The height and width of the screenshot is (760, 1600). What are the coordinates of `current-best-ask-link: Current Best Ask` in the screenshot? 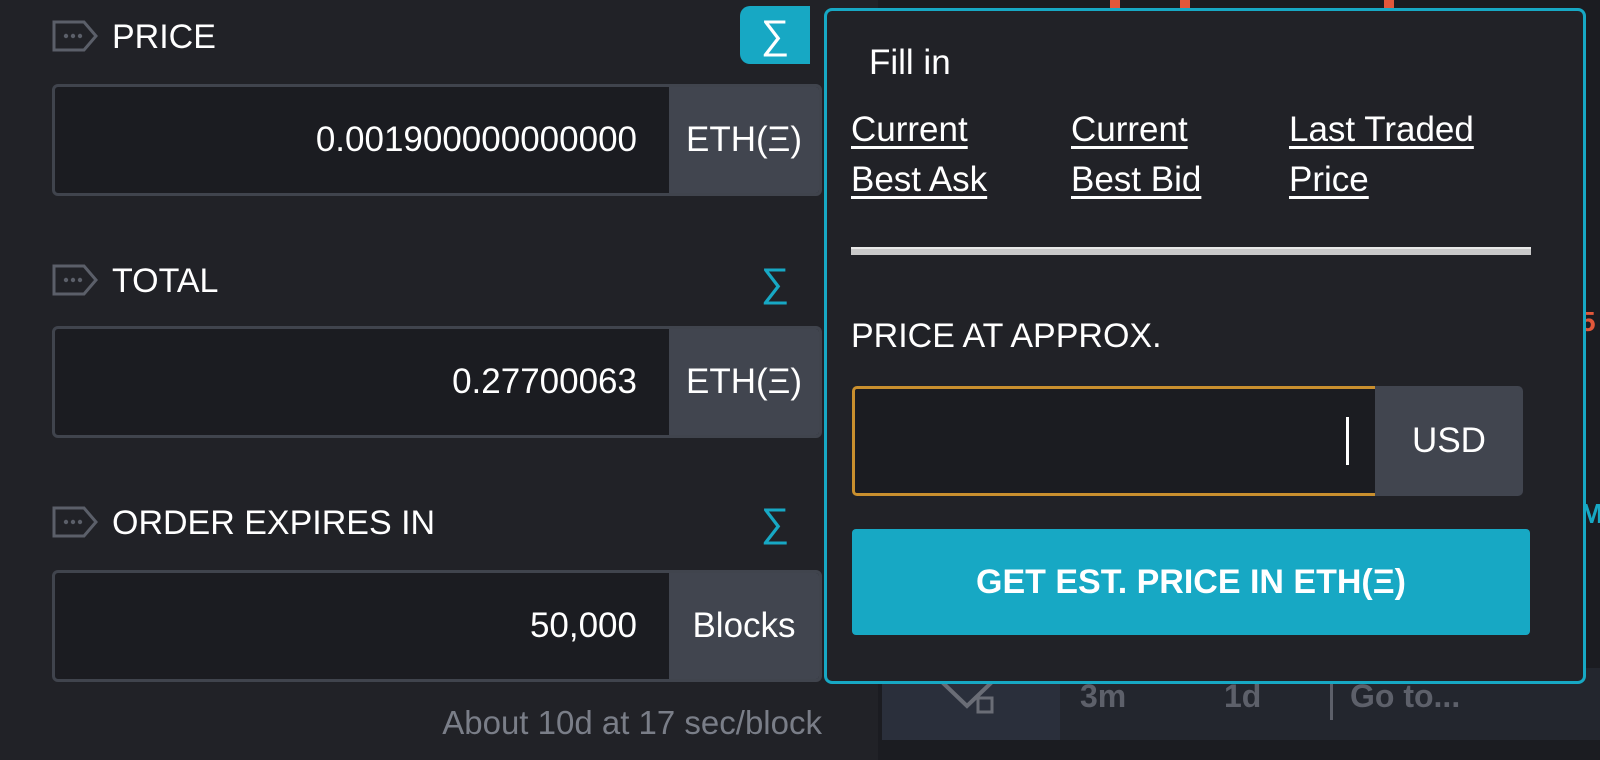 It's located at (919, 155).